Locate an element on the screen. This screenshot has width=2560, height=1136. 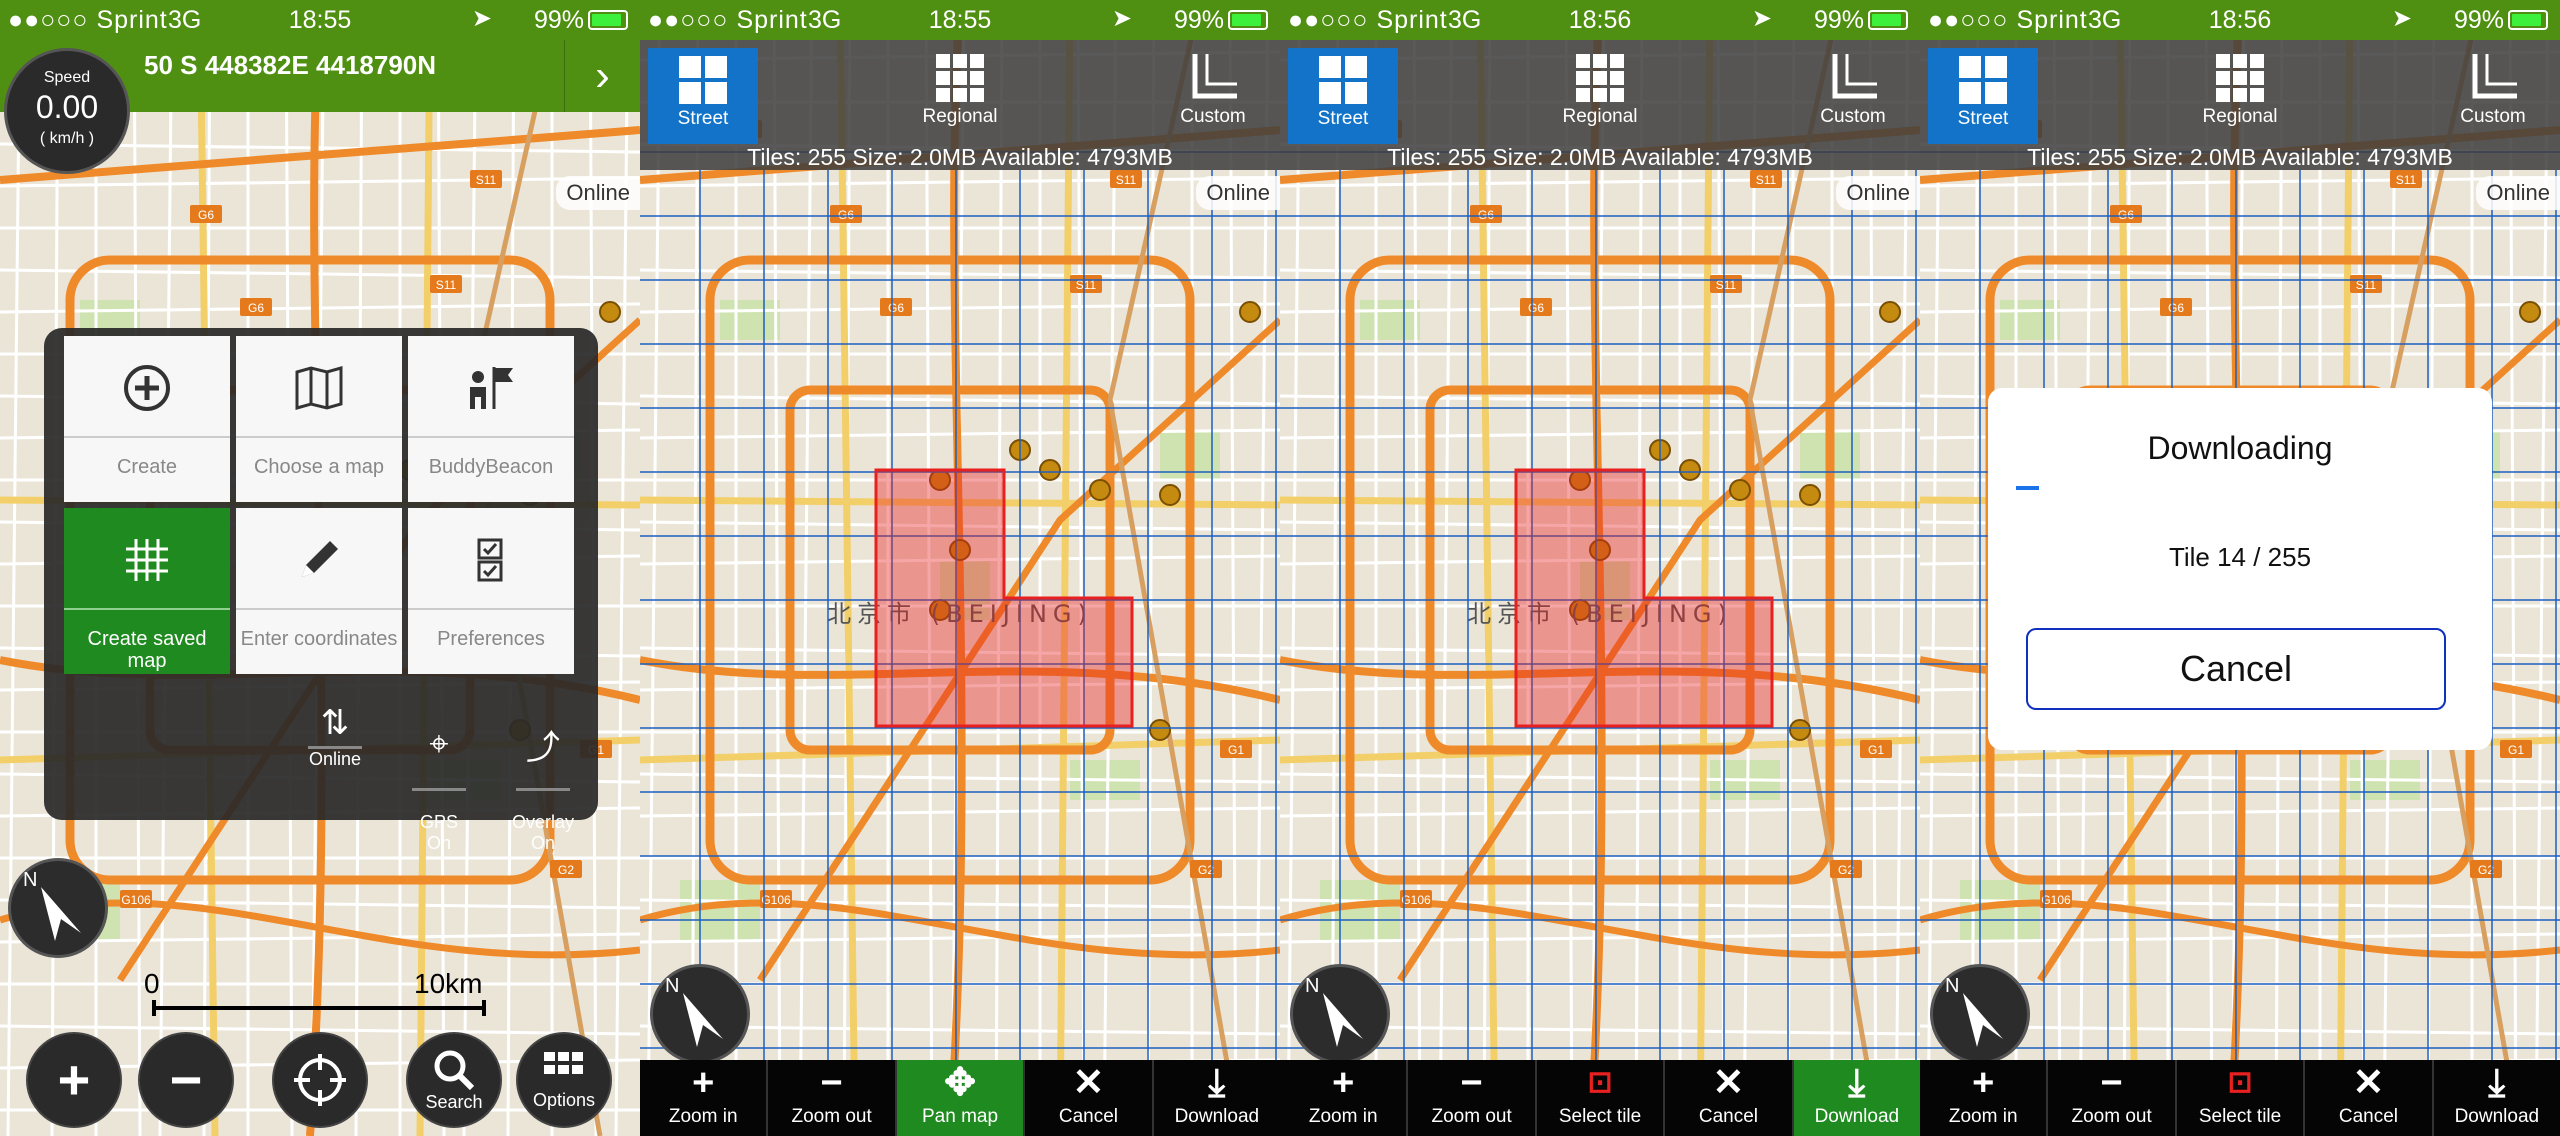
map-type-label: Custom is located at coordinates (1853, 116).